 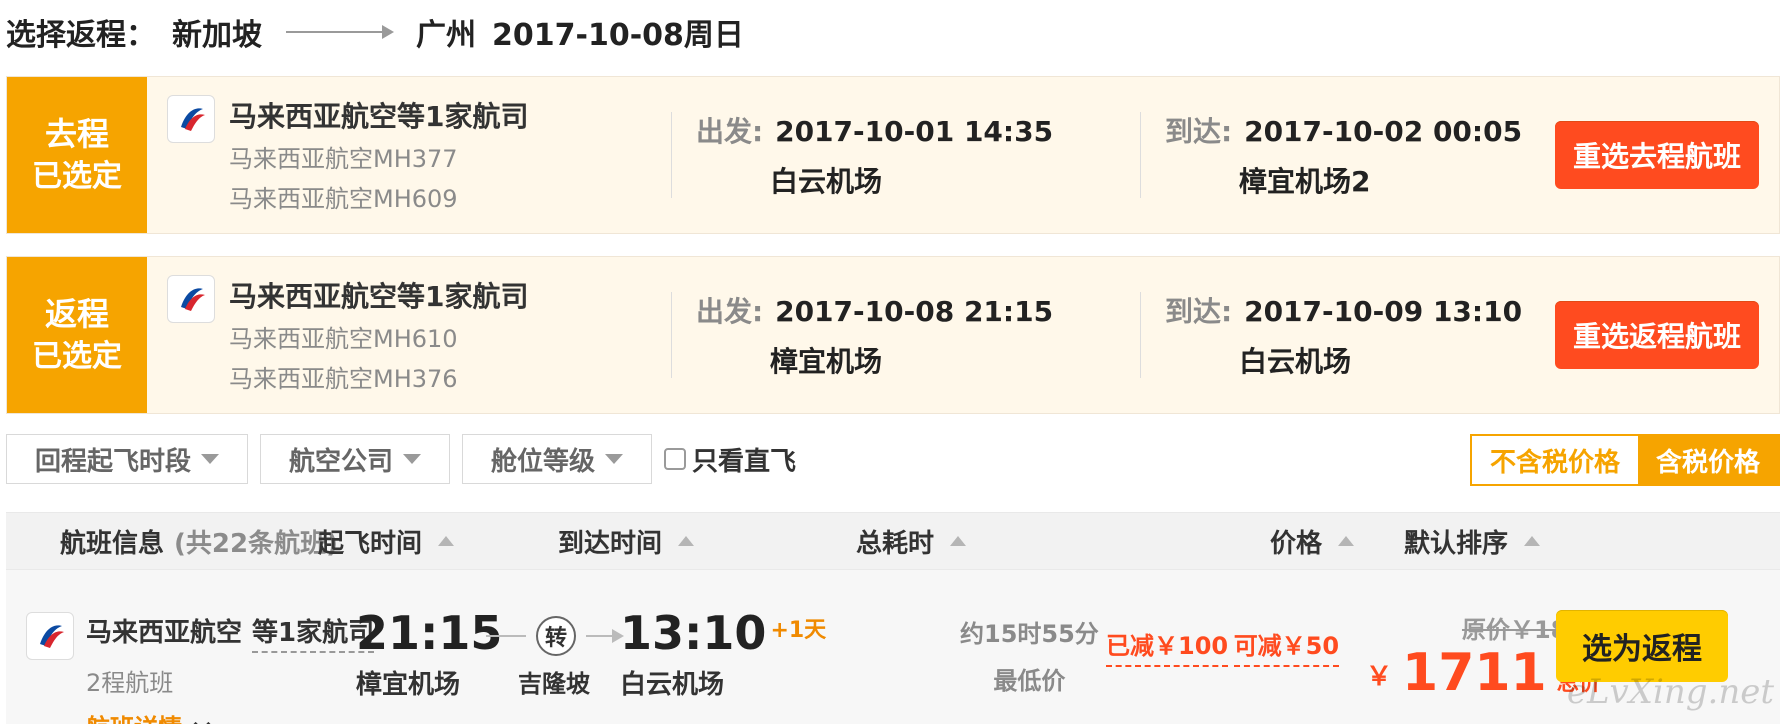 What do you see at coordinates (914, 131) in the screenshot?
I see `outbound-dep-time: 2017-10-01 14:35` at bounding box center [914, 131].